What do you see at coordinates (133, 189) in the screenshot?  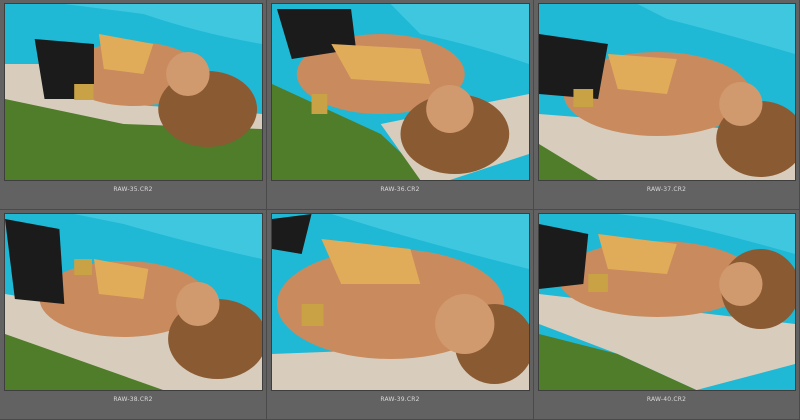 I see `photo-filename: RAW-35.CR2` at bounding box center [133, 189].